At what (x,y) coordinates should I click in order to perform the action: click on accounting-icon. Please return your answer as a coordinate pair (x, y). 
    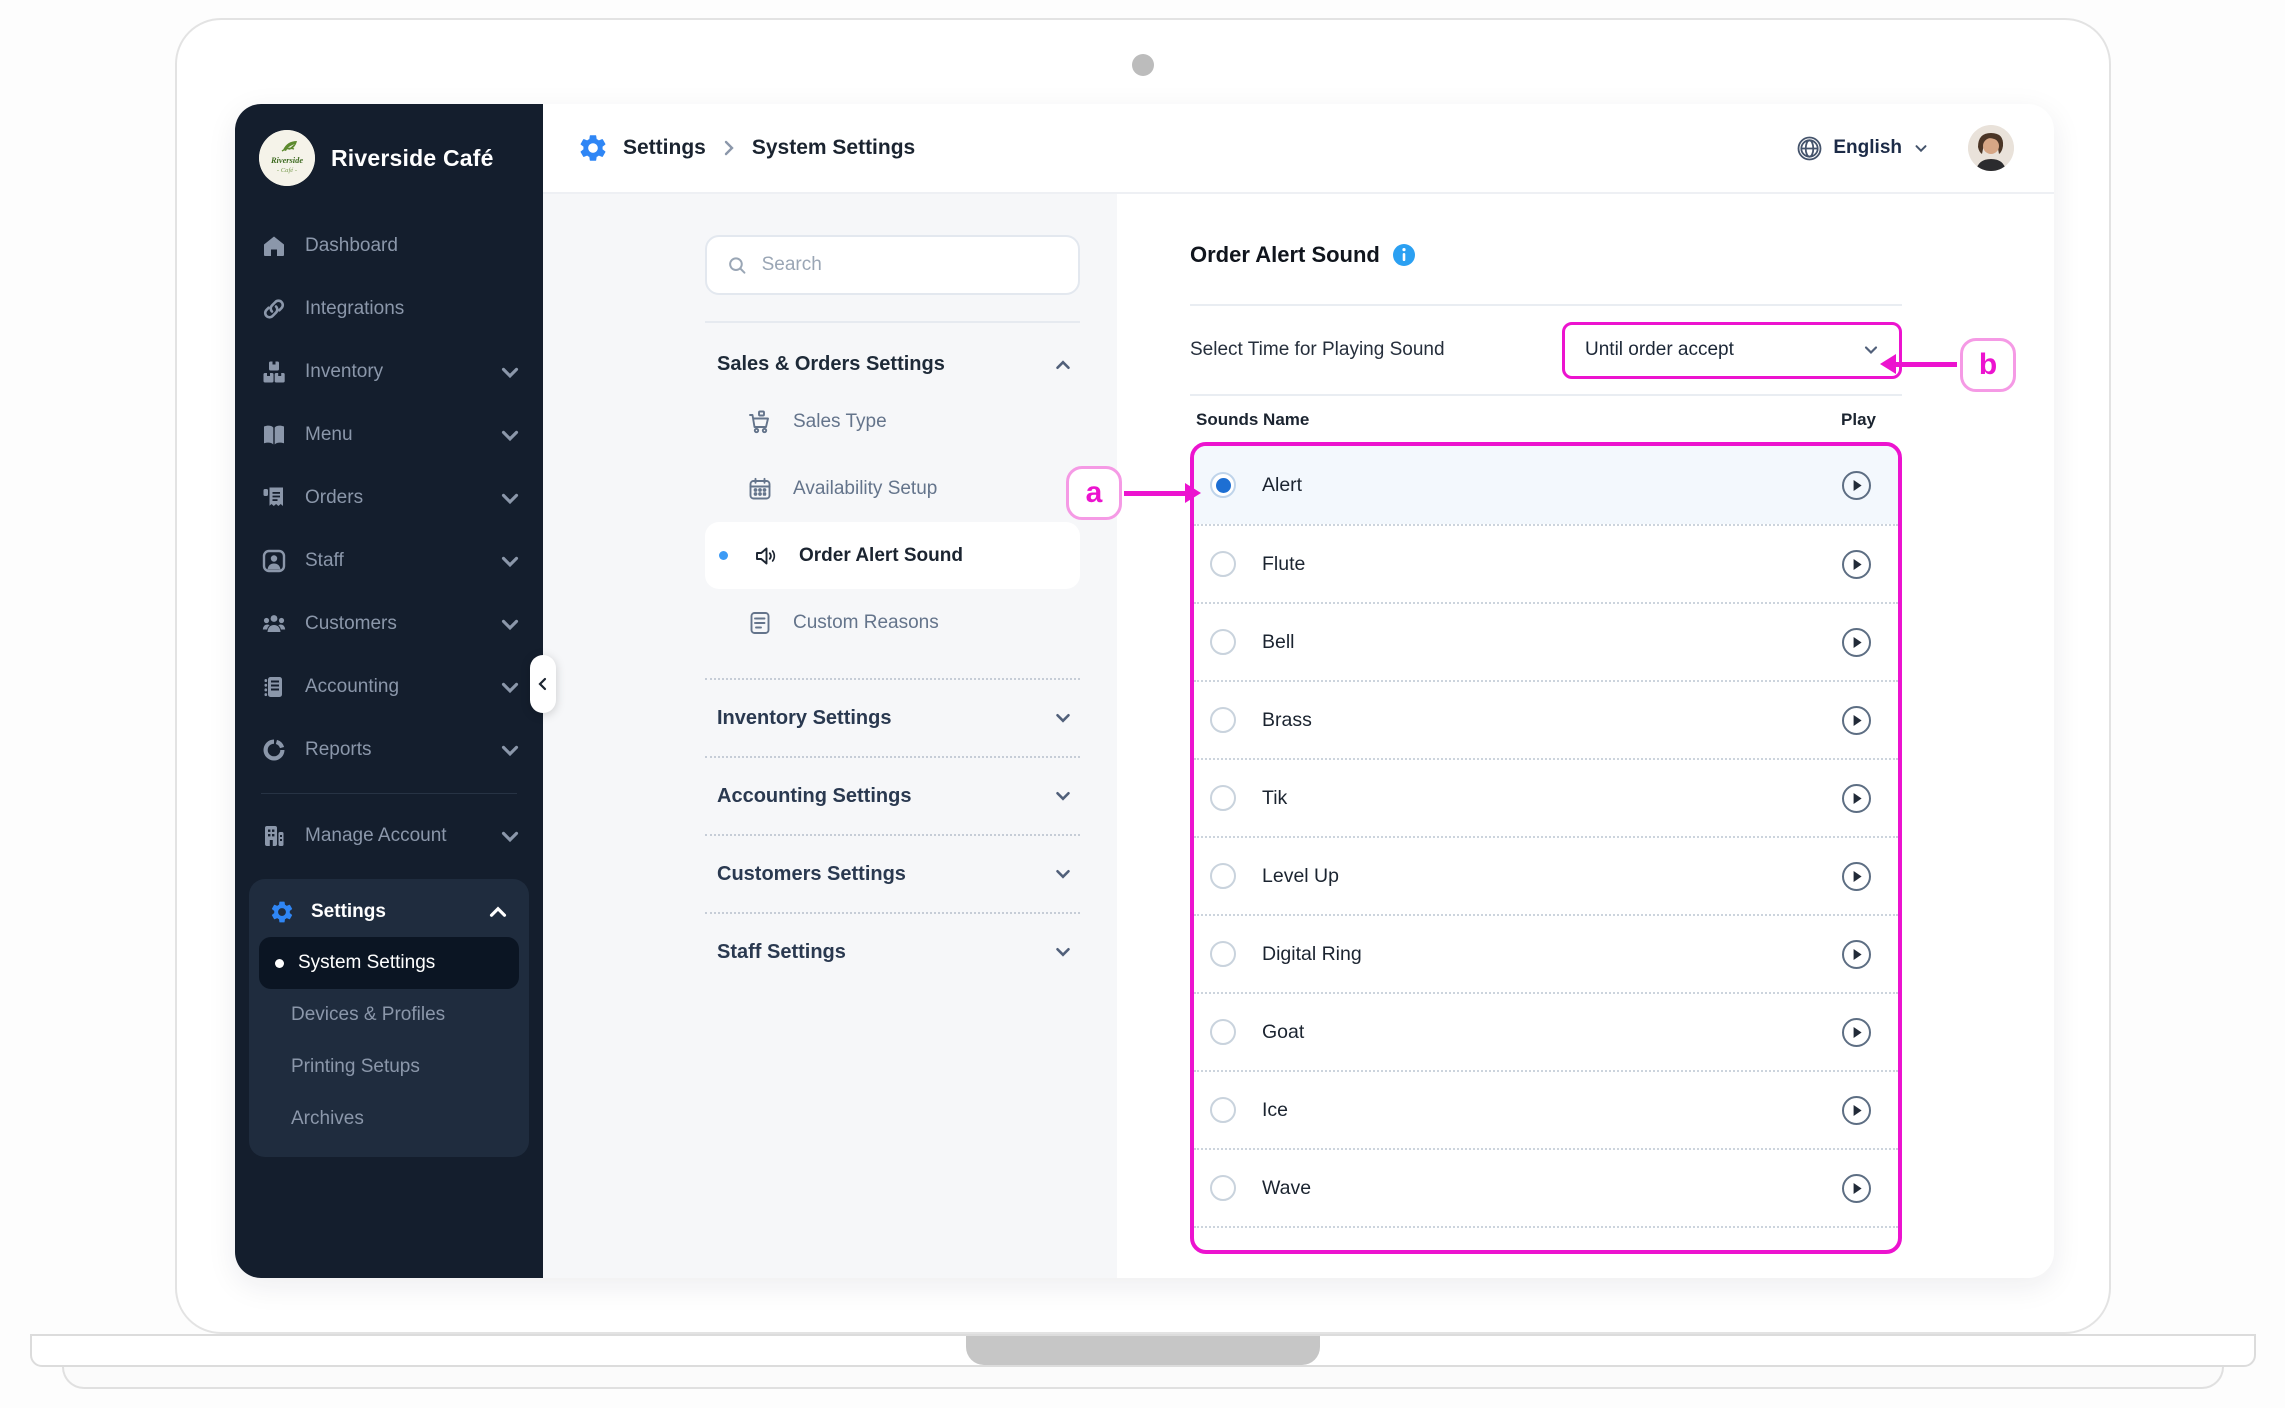
    Looking at the image, I should click on (273, 686).